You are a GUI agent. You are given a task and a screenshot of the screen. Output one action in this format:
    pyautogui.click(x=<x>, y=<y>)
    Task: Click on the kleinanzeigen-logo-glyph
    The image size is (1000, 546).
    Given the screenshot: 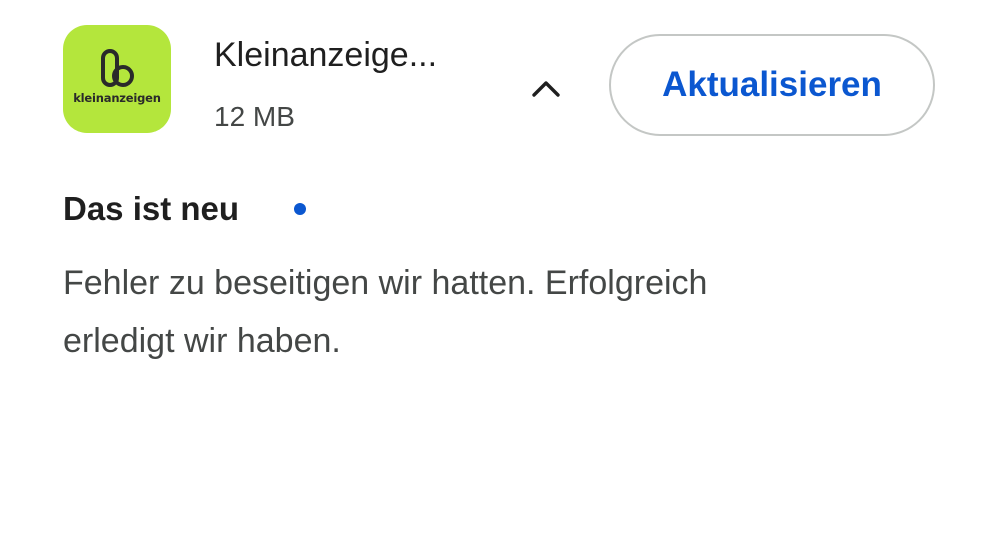 What is the action you would take?
    pyautogui.click(x=117, y=68)
    